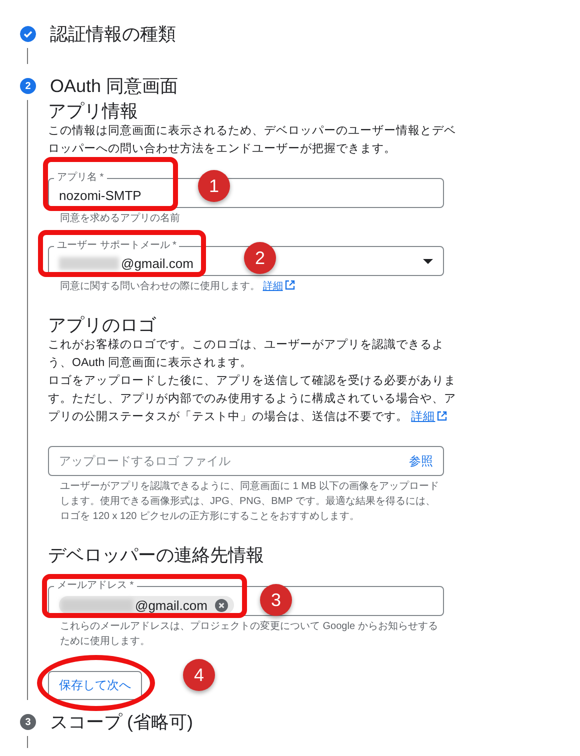 The image size is (580, 756). Describe the element at coordinates (171, 605) in the screenshot. I see `chip-text: @gmail.com` at that location.